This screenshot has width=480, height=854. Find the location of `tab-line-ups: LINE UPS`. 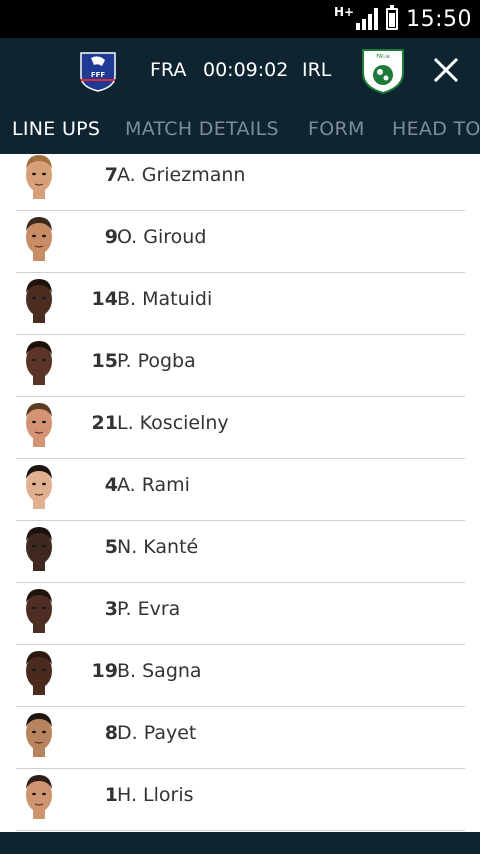

tab-line-ups: LINE UPS is located at coordinates (56, 129).